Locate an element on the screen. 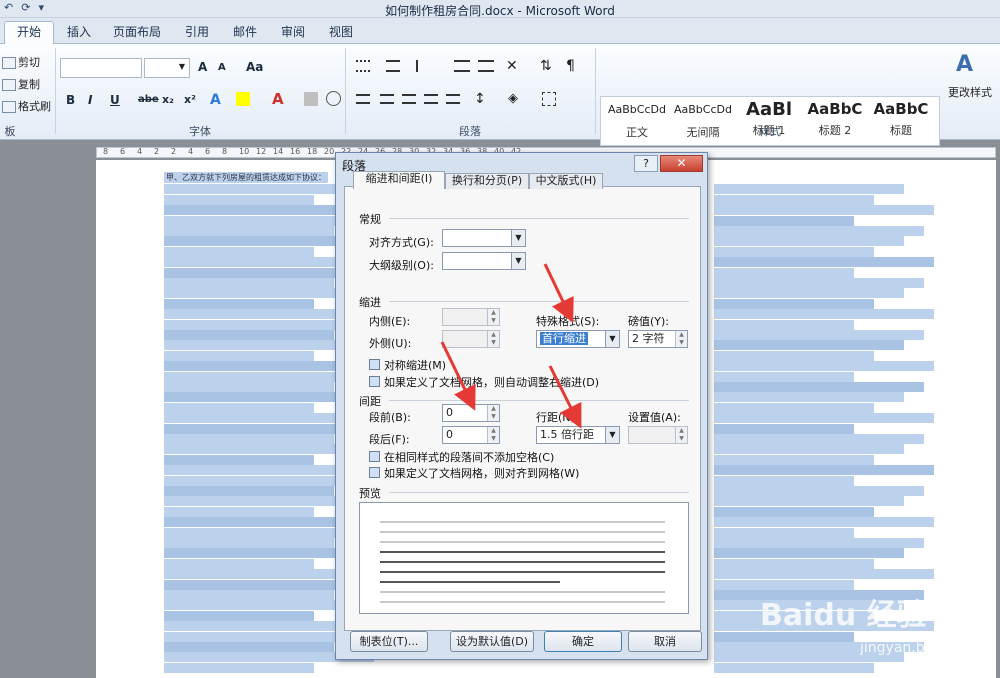  char-shading-icon is located at coordinates (311, 99).